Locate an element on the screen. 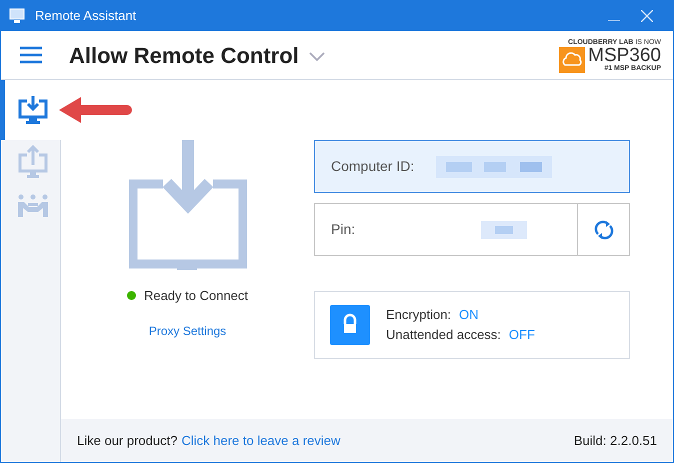 This screenshot has height=463, width=674. upload-monitor-icon is located at coordinates (33, 162).